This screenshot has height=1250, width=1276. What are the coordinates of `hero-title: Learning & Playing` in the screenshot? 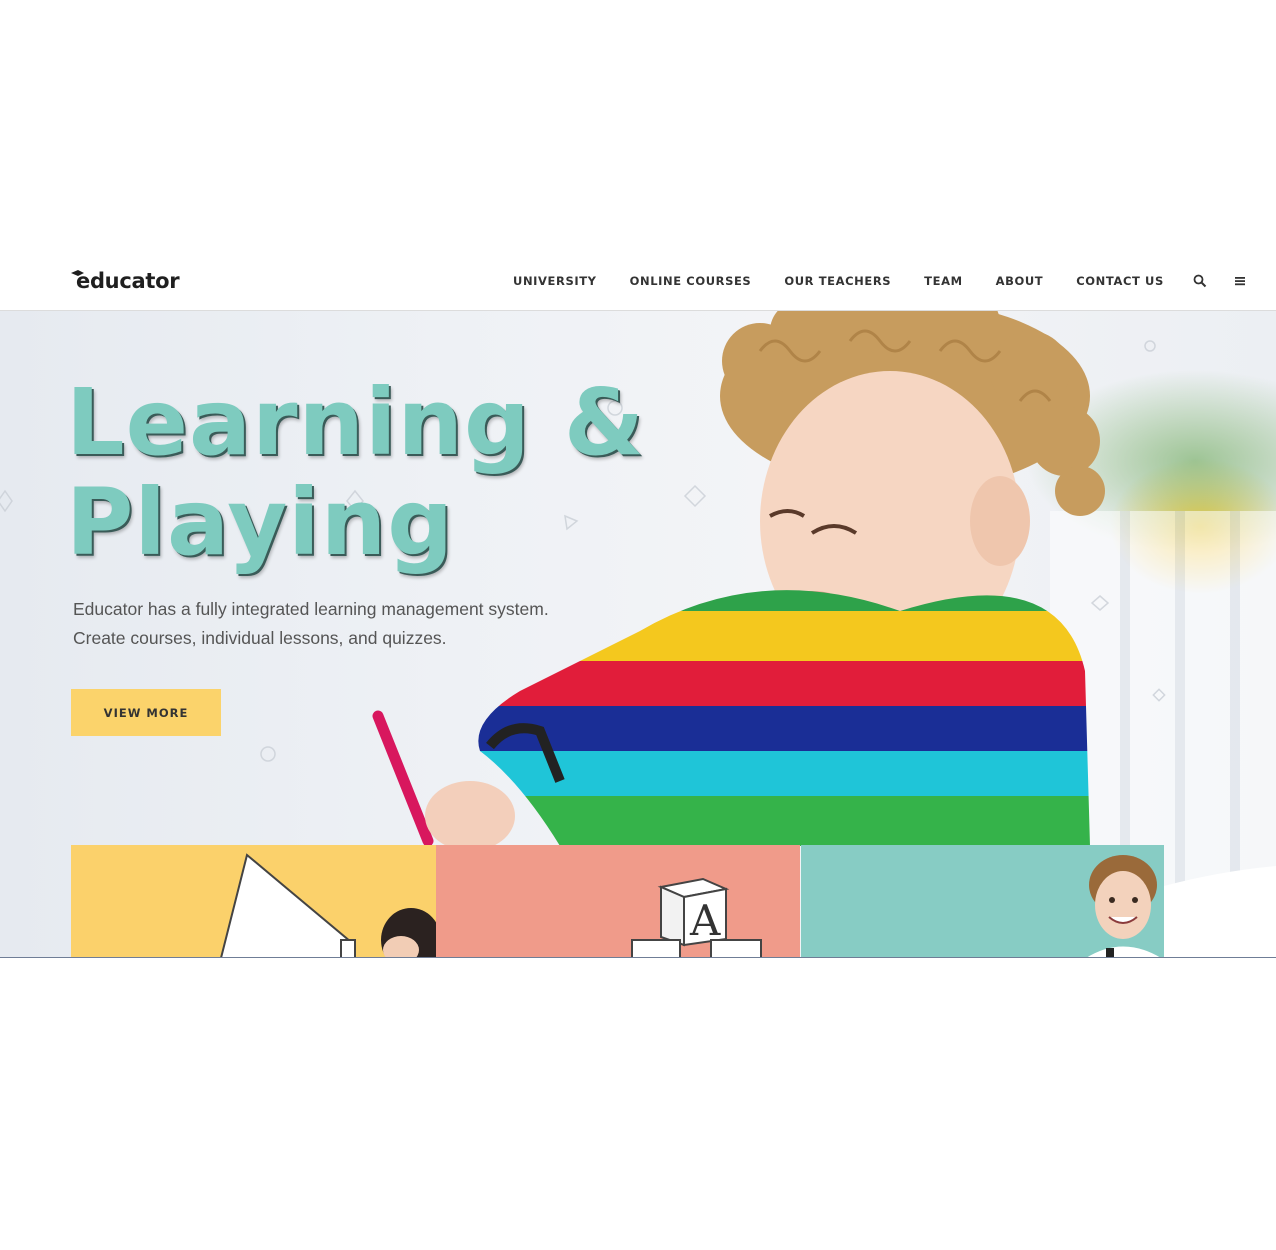 It's located at (355, 473).